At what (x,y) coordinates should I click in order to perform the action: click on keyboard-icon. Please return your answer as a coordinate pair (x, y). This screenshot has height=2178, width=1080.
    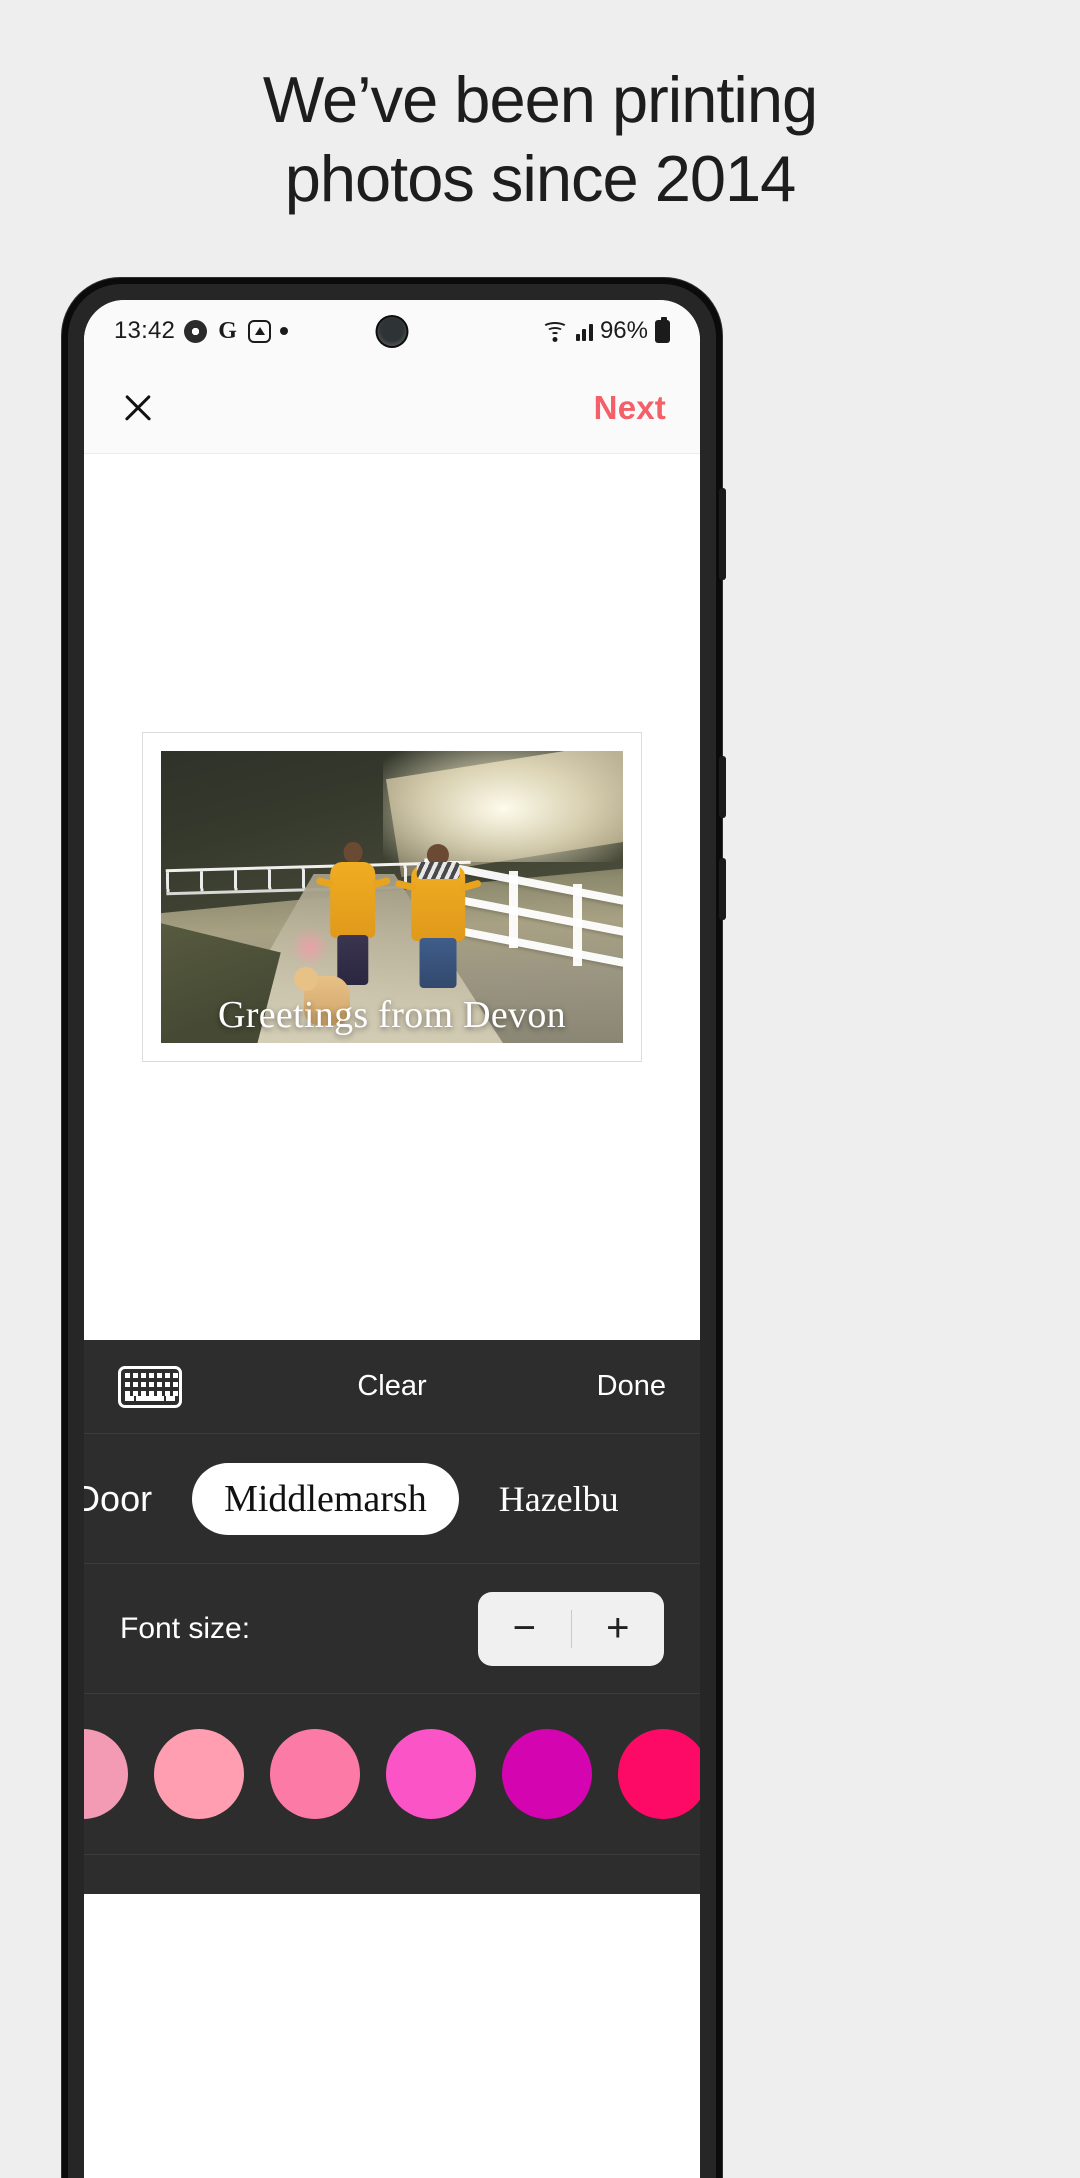
    Looking at the image, I should click on (150, 1386).